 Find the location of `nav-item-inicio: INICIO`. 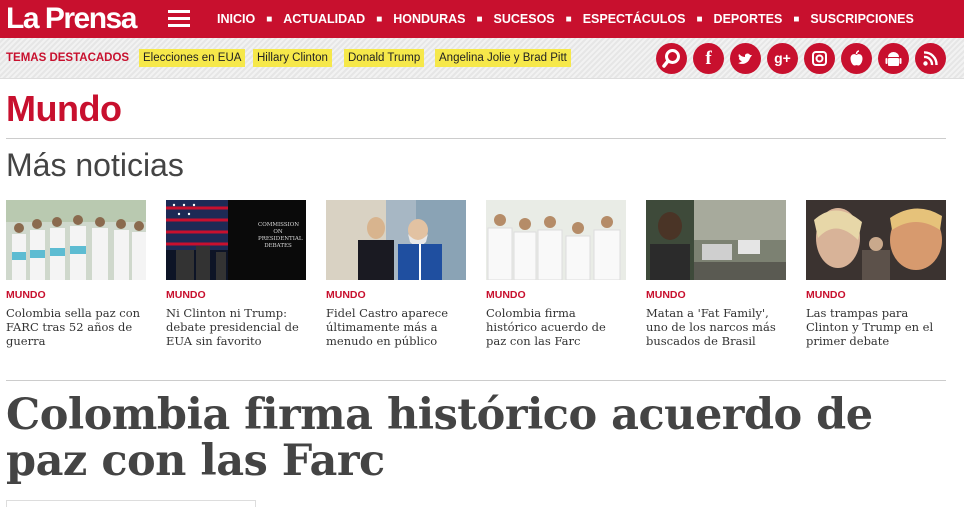

nav-item-inicio: INICIO is located at coordinates (236, 19).